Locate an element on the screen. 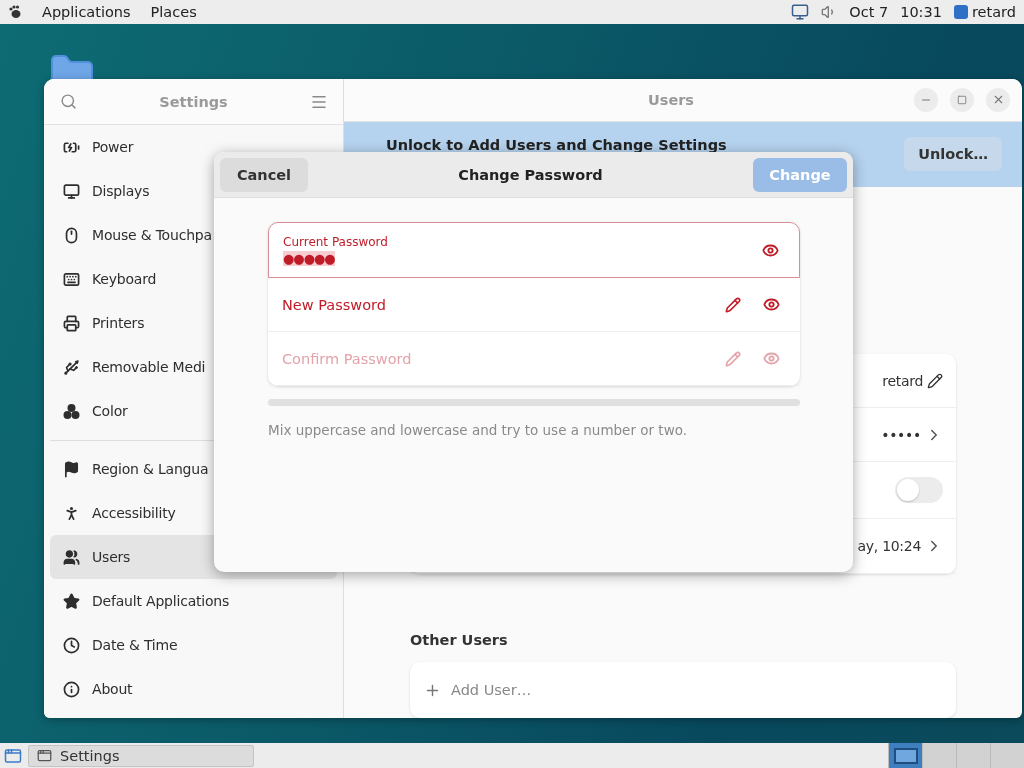  cancel-button: Cancel is located at coordinates (264, 174).